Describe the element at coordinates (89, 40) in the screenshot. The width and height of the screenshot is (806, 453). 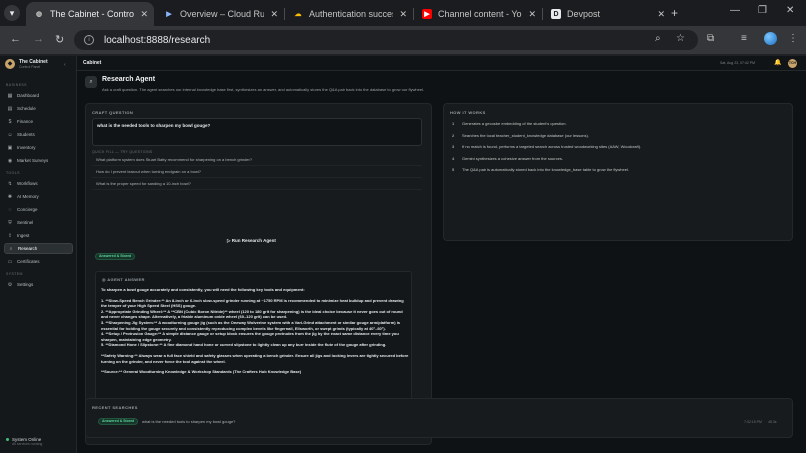
I see `site-info-icon: i` at that location.